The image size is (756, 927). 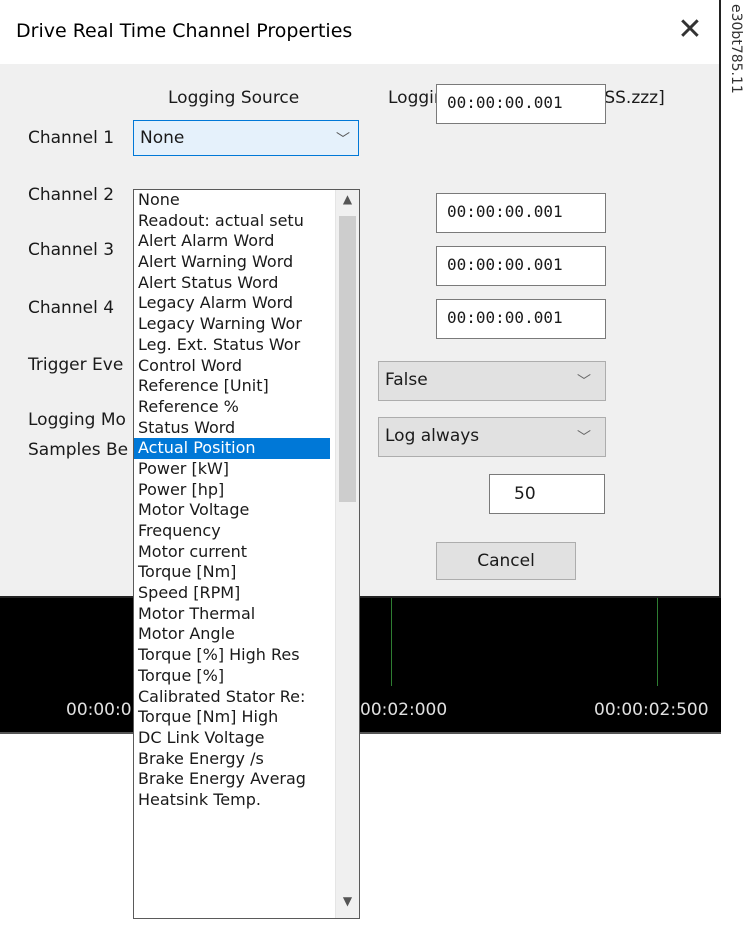 What do you see at coordinates (232, 386) in the screenshot?
I see `dropdown-option: Reference [Unit]` at bounding box center [232, 386].